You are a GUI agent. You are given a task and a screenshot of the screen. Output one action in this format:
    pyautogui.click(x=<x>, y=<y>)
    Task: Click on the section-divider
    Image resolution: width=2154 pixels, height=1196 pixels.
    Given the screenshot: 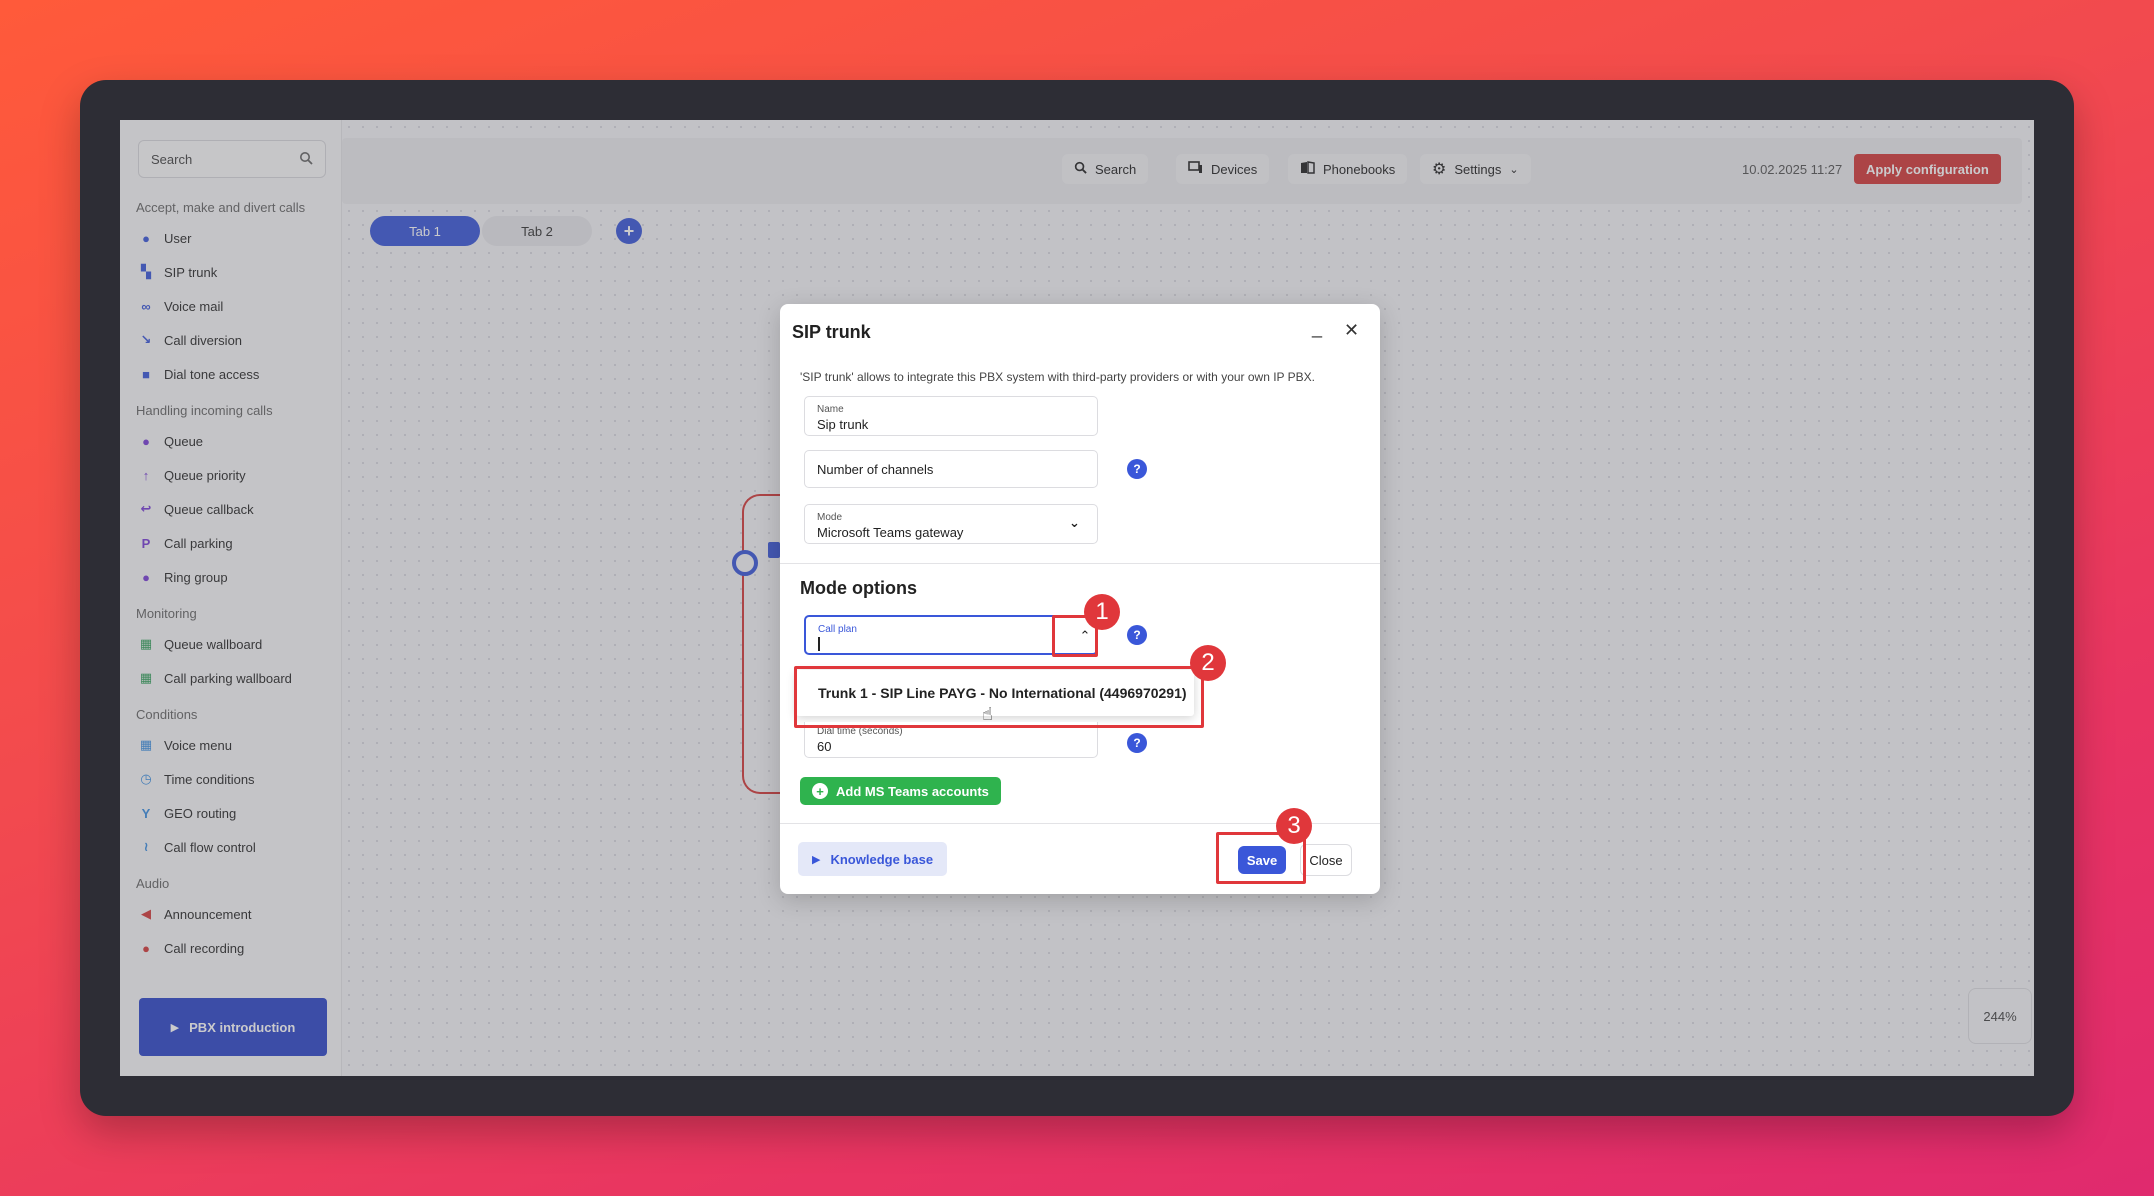 What is the action you would take?
    pyautogui.click(x=1080, y=563)
    